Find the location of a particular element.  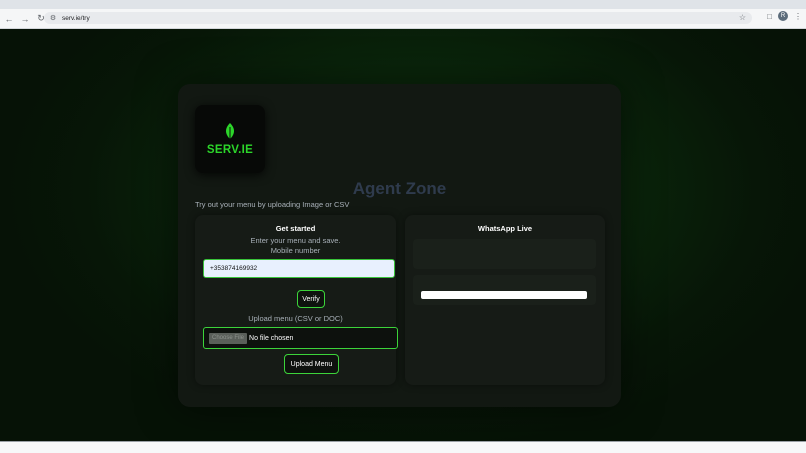

get-started-title: Get started is located at coordinates (295, 228).